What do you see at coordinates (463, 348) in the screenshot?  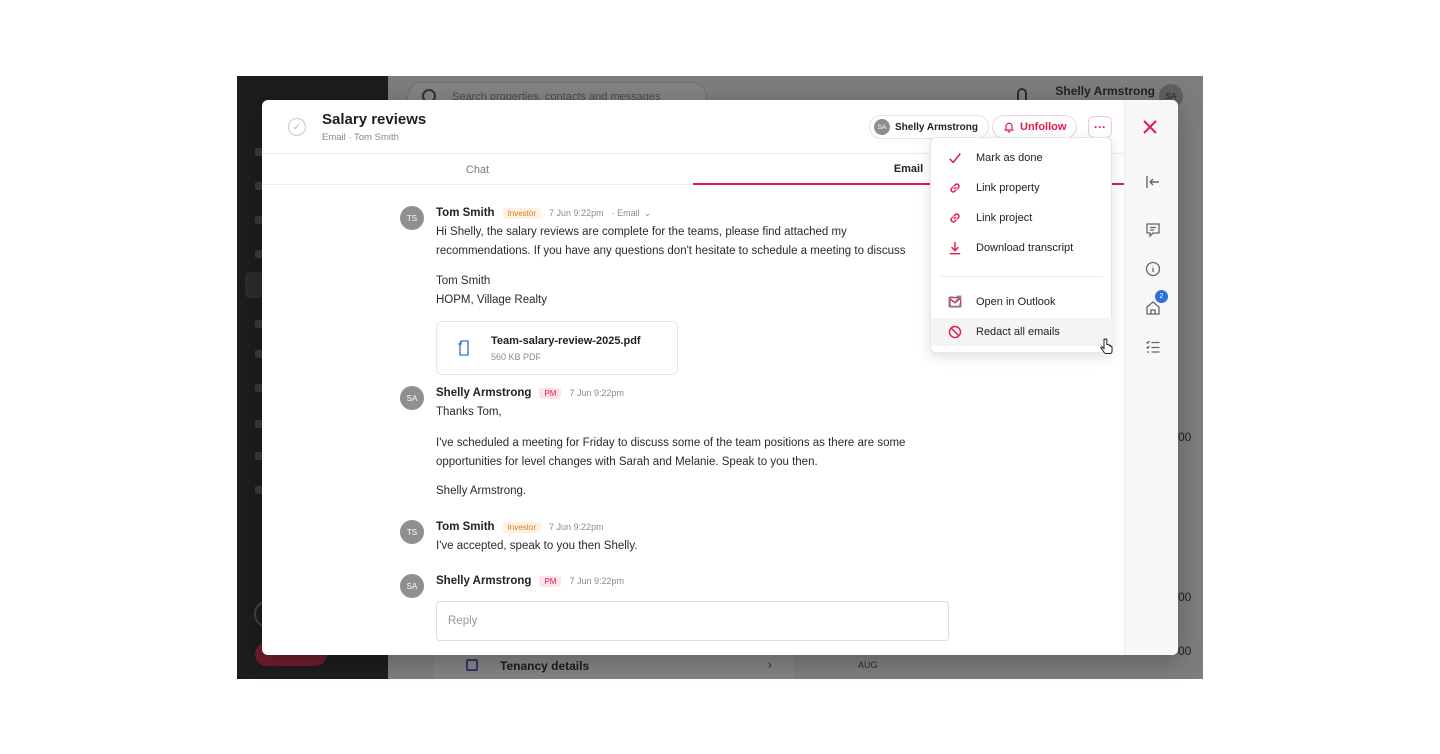 I see `document-icon` at bounding box center [463, 348].